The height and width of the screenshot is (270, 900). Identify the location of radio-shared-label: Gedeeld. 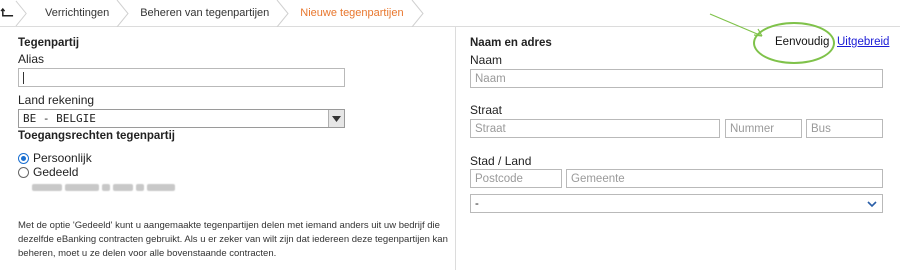
(56, 172).